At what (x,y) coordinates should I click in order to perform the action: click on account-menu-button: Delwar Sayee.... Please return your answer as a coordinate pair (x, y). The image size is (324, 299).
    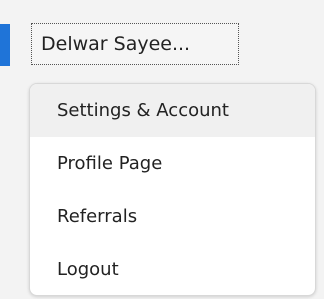
    Looking at the image, I should click on (135, 44).